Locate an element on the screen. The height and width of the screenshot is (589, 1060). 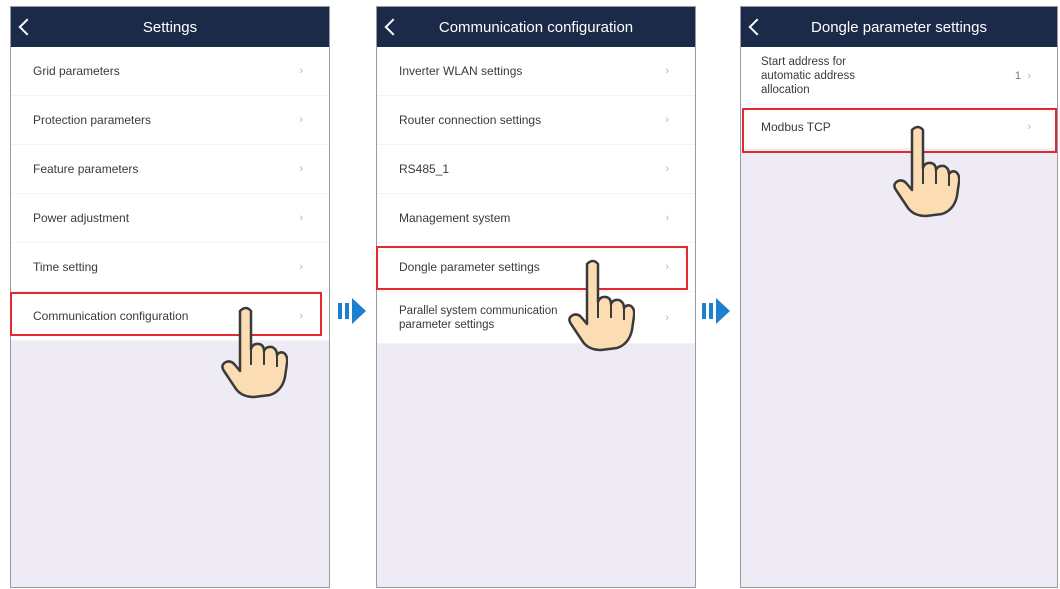
menu-item-dongle-parameter-settings: Dongle parameter settings › is located at coordinates (536, 267).